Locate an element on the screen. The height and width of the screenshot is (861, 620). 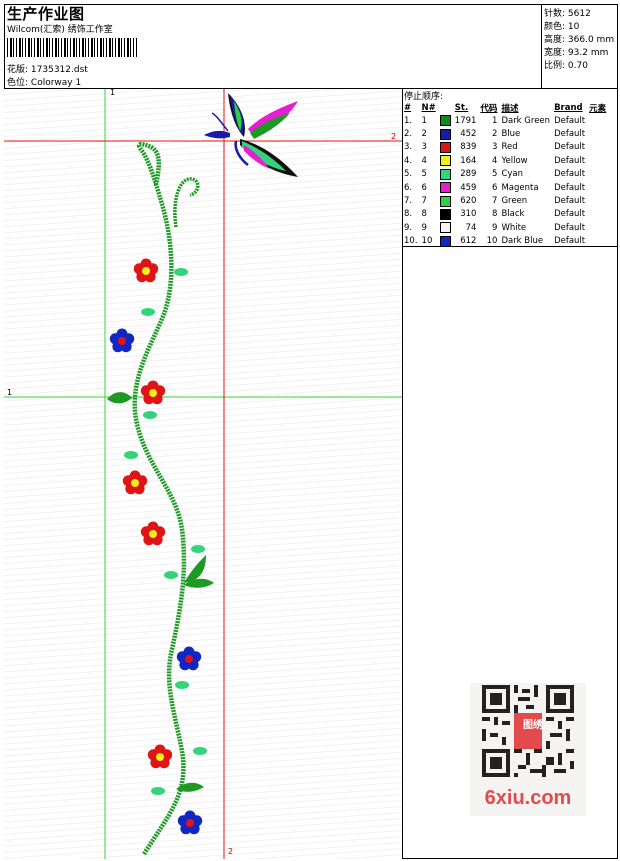
row-description: Red is located at coordinates (509, 147).